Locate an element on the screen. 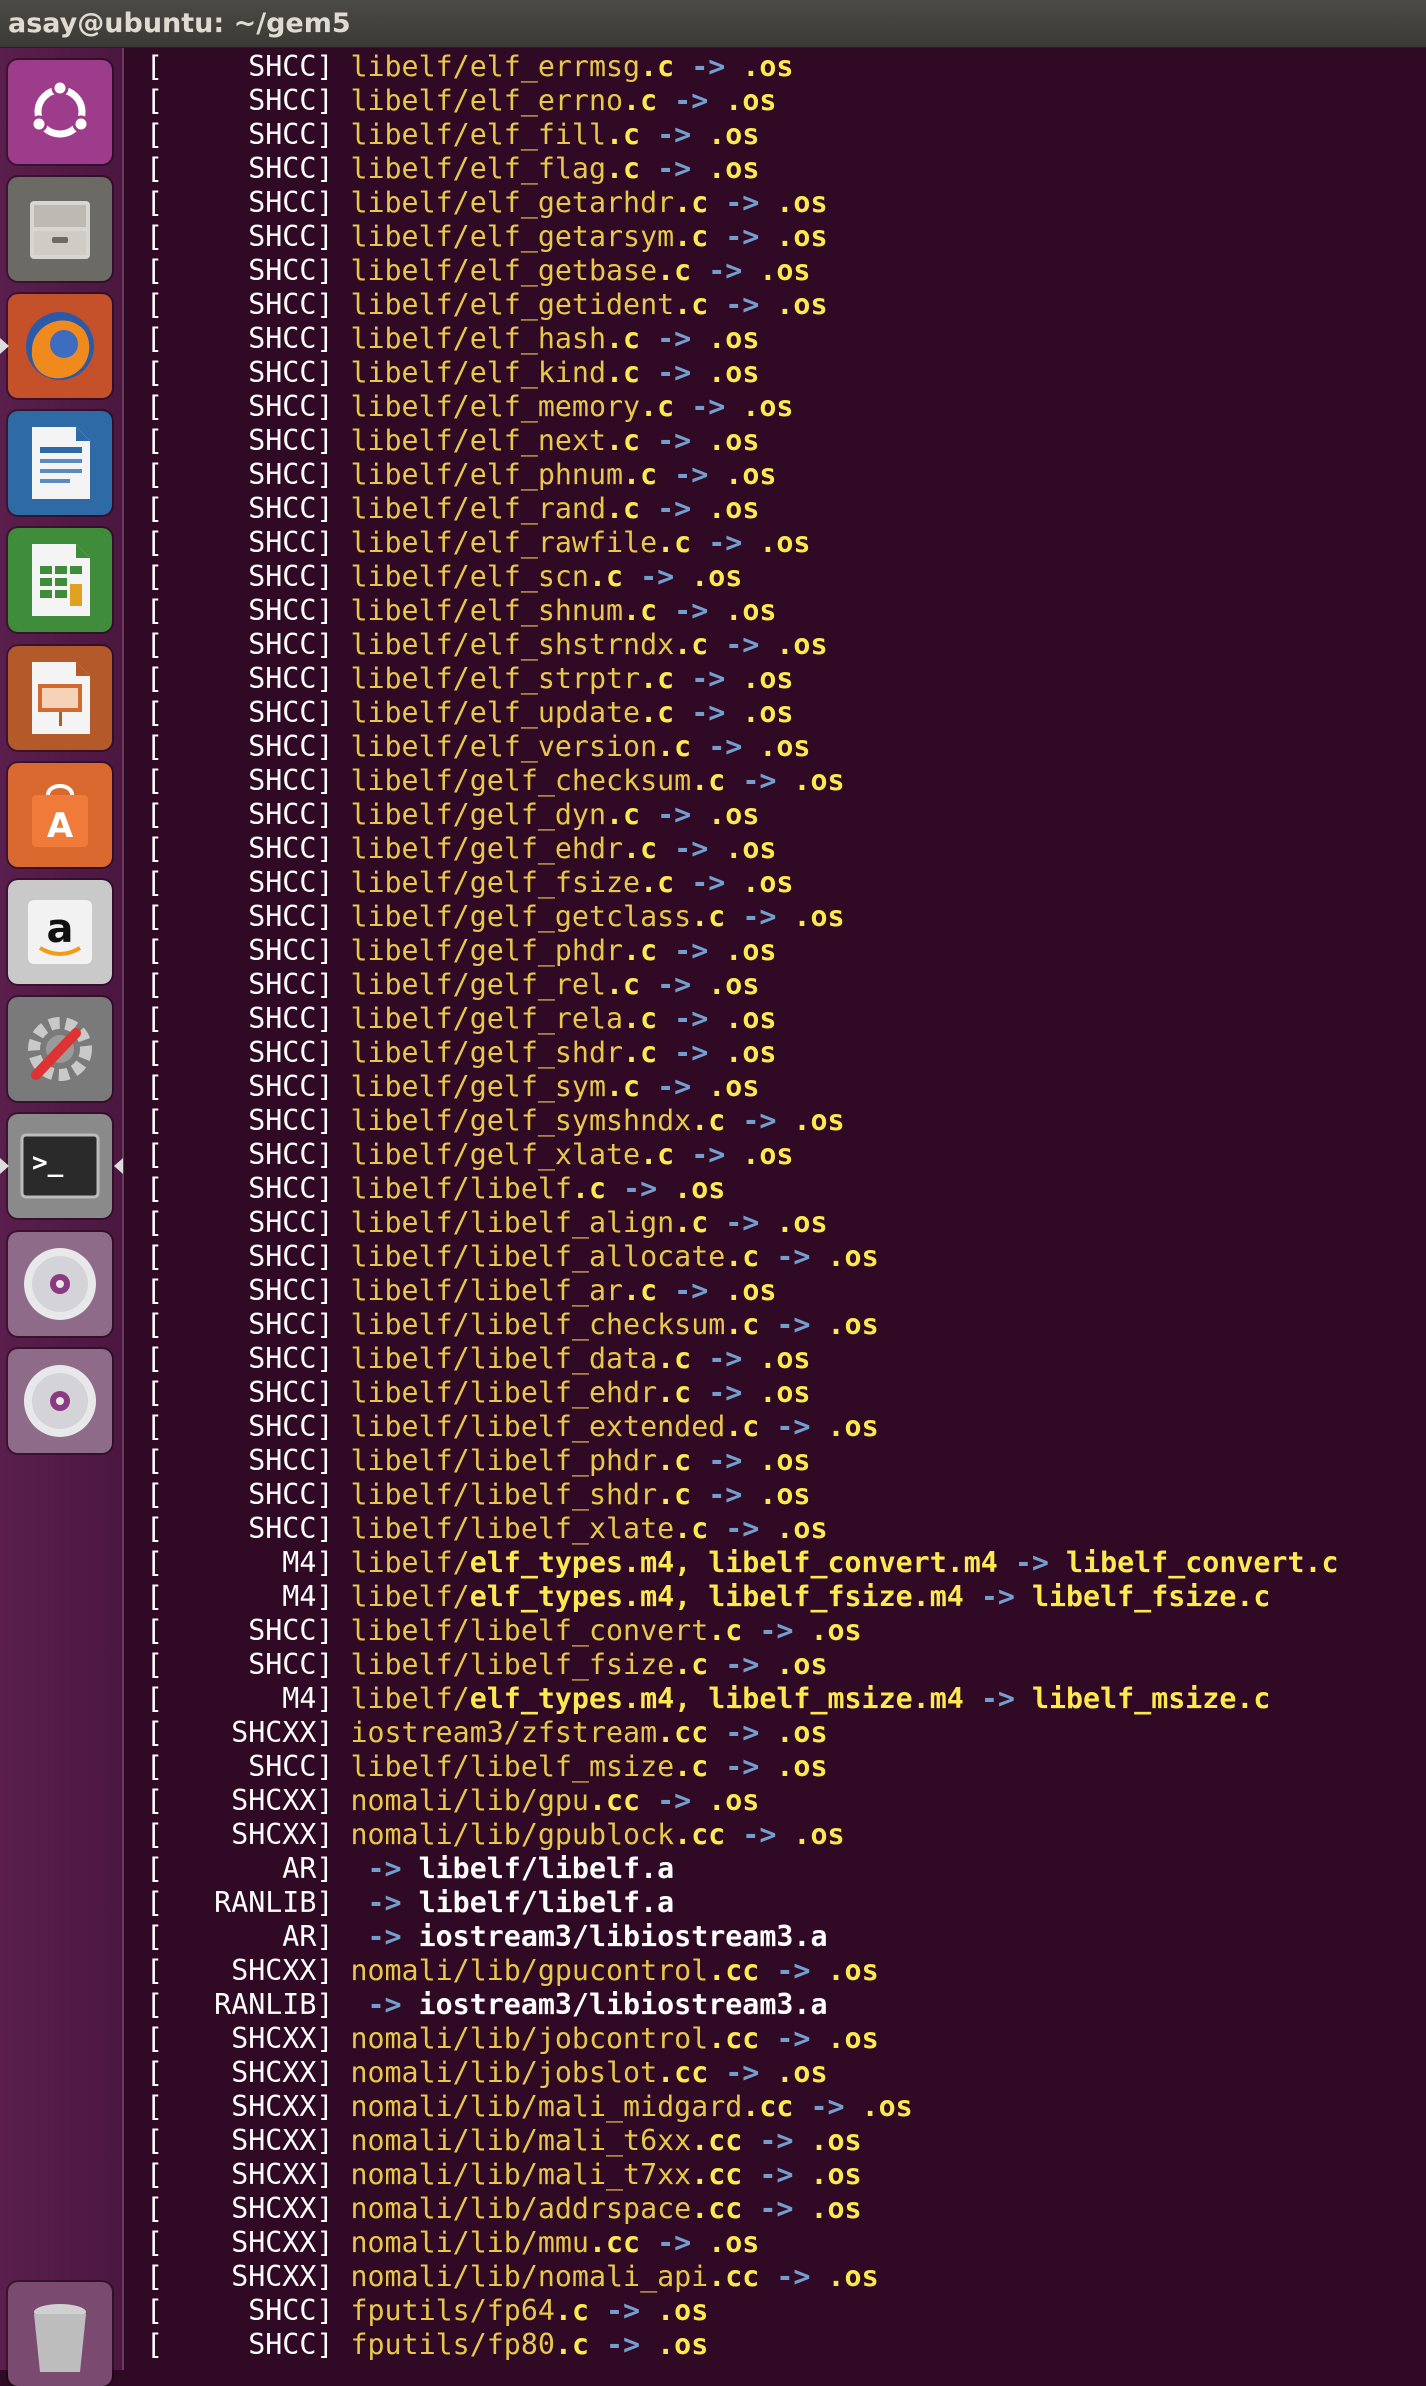 This screenshot has width=1426, height=2386. amazon-icon: a is located at coordinates (60, 932).